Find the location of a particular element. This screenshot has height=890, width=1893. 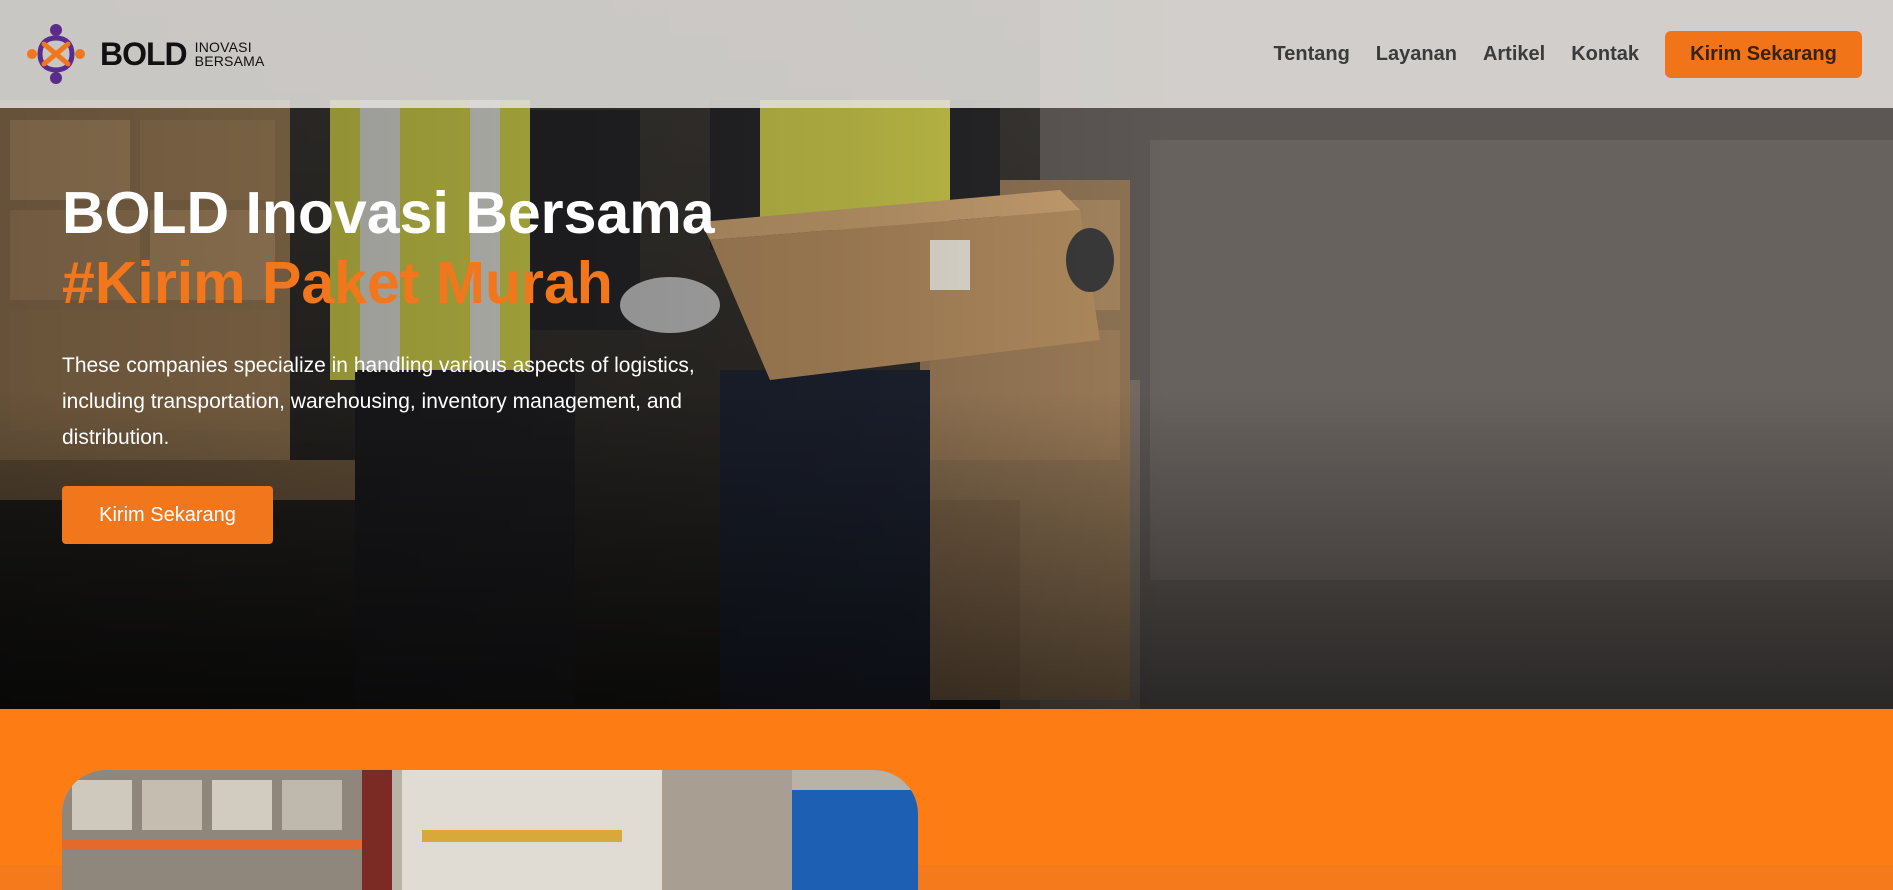

warehouse-shelves-photo is located at coordinates (490, 830).